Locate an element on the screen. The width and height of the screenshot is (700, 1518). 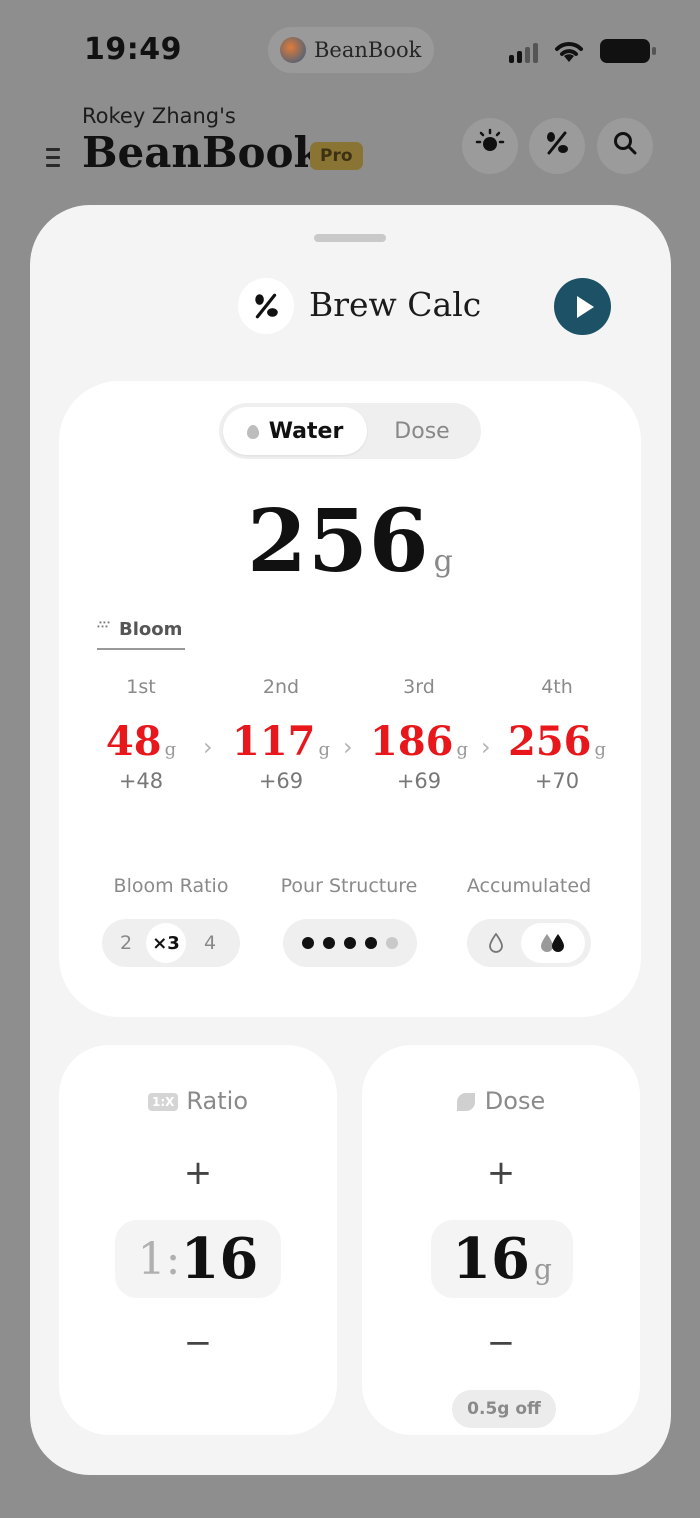
bloom-ratio-selector: 2 ×3 4 is located at coordinates (171, 943).